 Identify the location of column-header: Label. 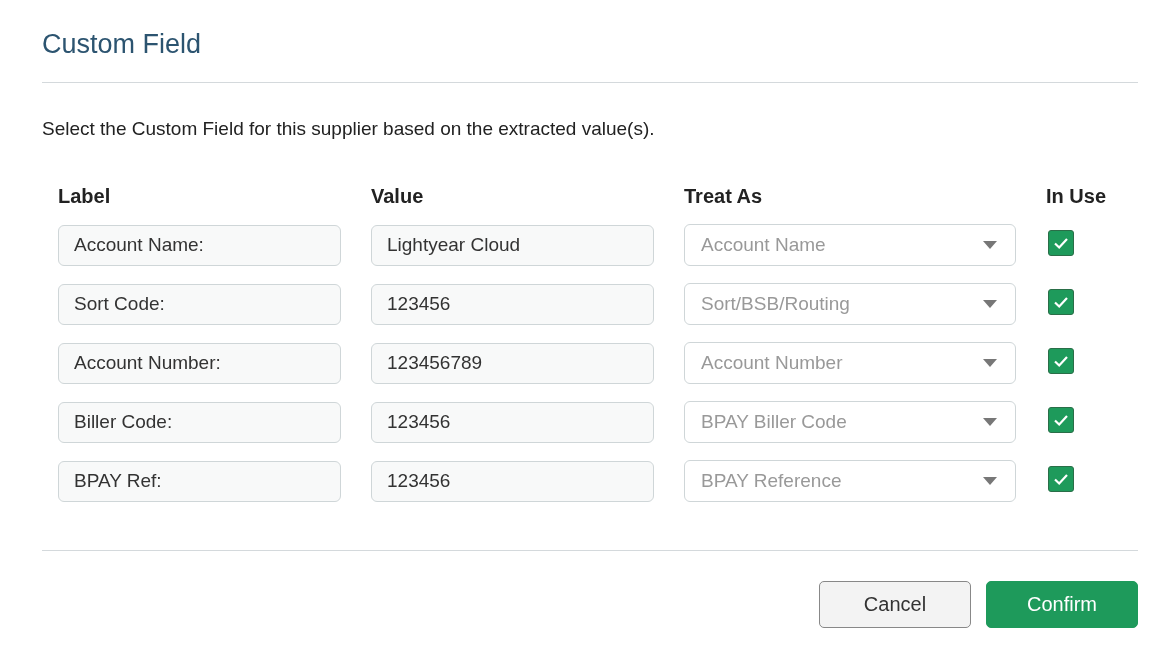
(85, 196).